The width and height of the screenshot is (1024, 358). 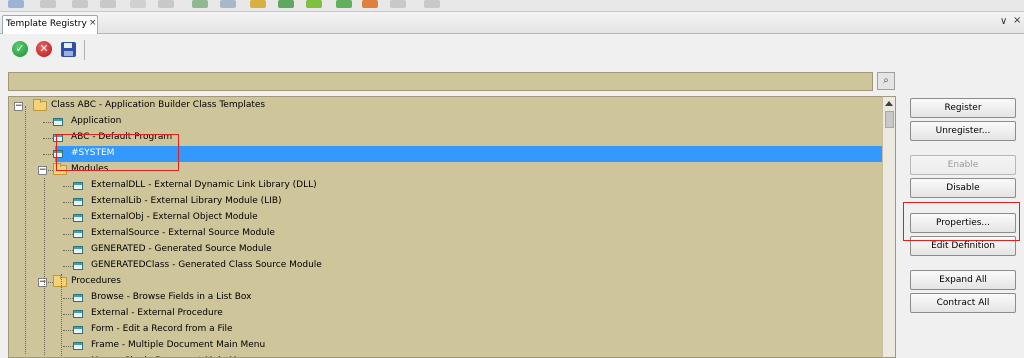 I want to click on tree-node-label: GENERATED - Generated Source Module, so click(x=181, y=249).